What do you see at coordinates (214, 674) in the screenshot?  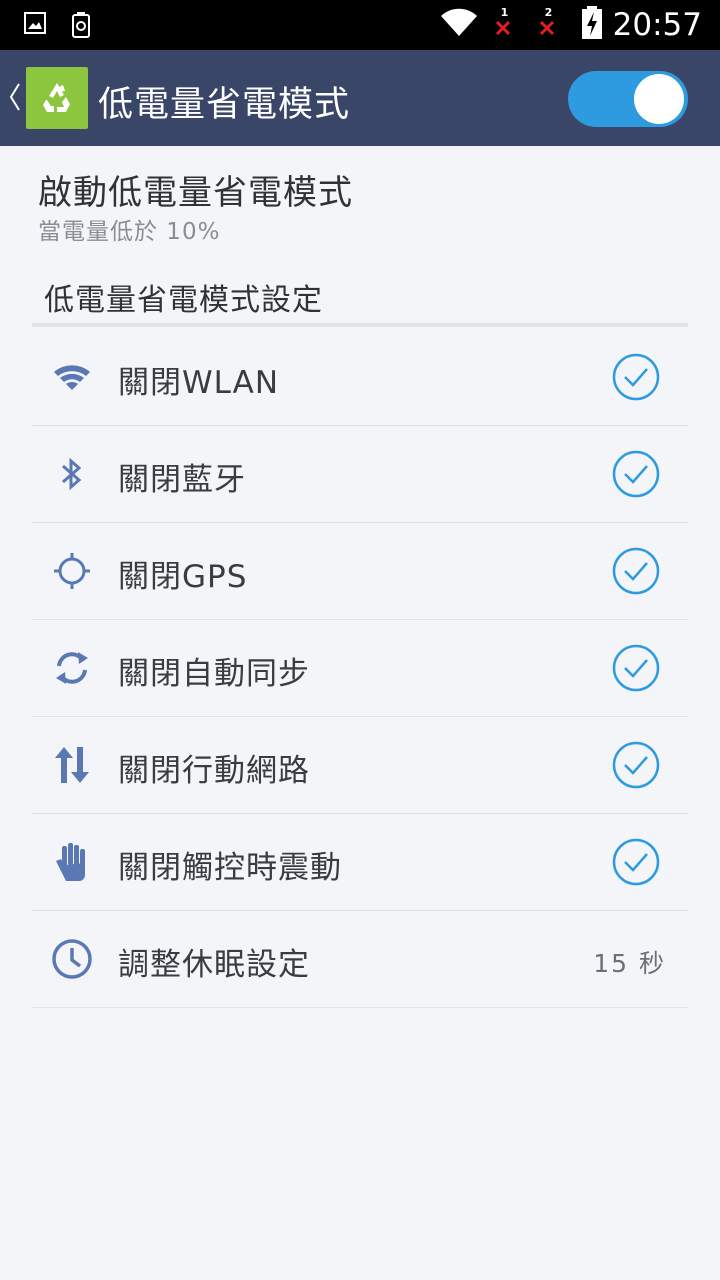 I see `setting-label: 關閉自動同步` at bounding box center [214, 674].